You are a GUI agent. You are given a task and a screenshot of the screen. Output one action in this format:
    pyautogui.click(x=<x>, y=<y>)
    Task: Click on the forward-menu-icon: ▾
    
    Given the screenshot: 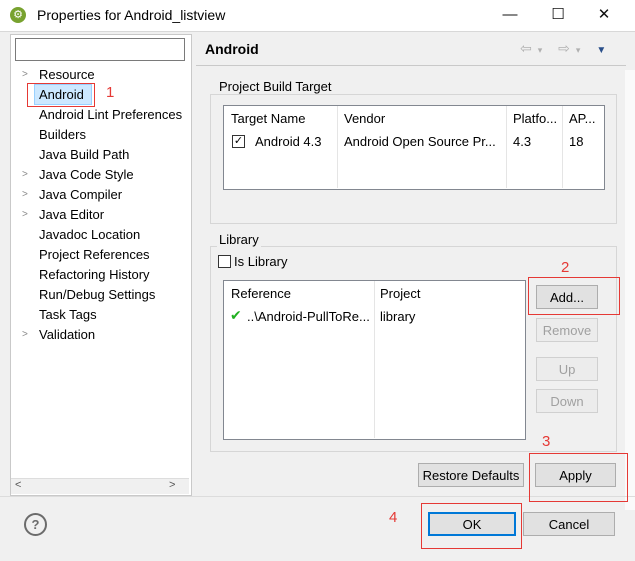 What is the action you would take?
    pyautogui.click(x=581, y=50)
    